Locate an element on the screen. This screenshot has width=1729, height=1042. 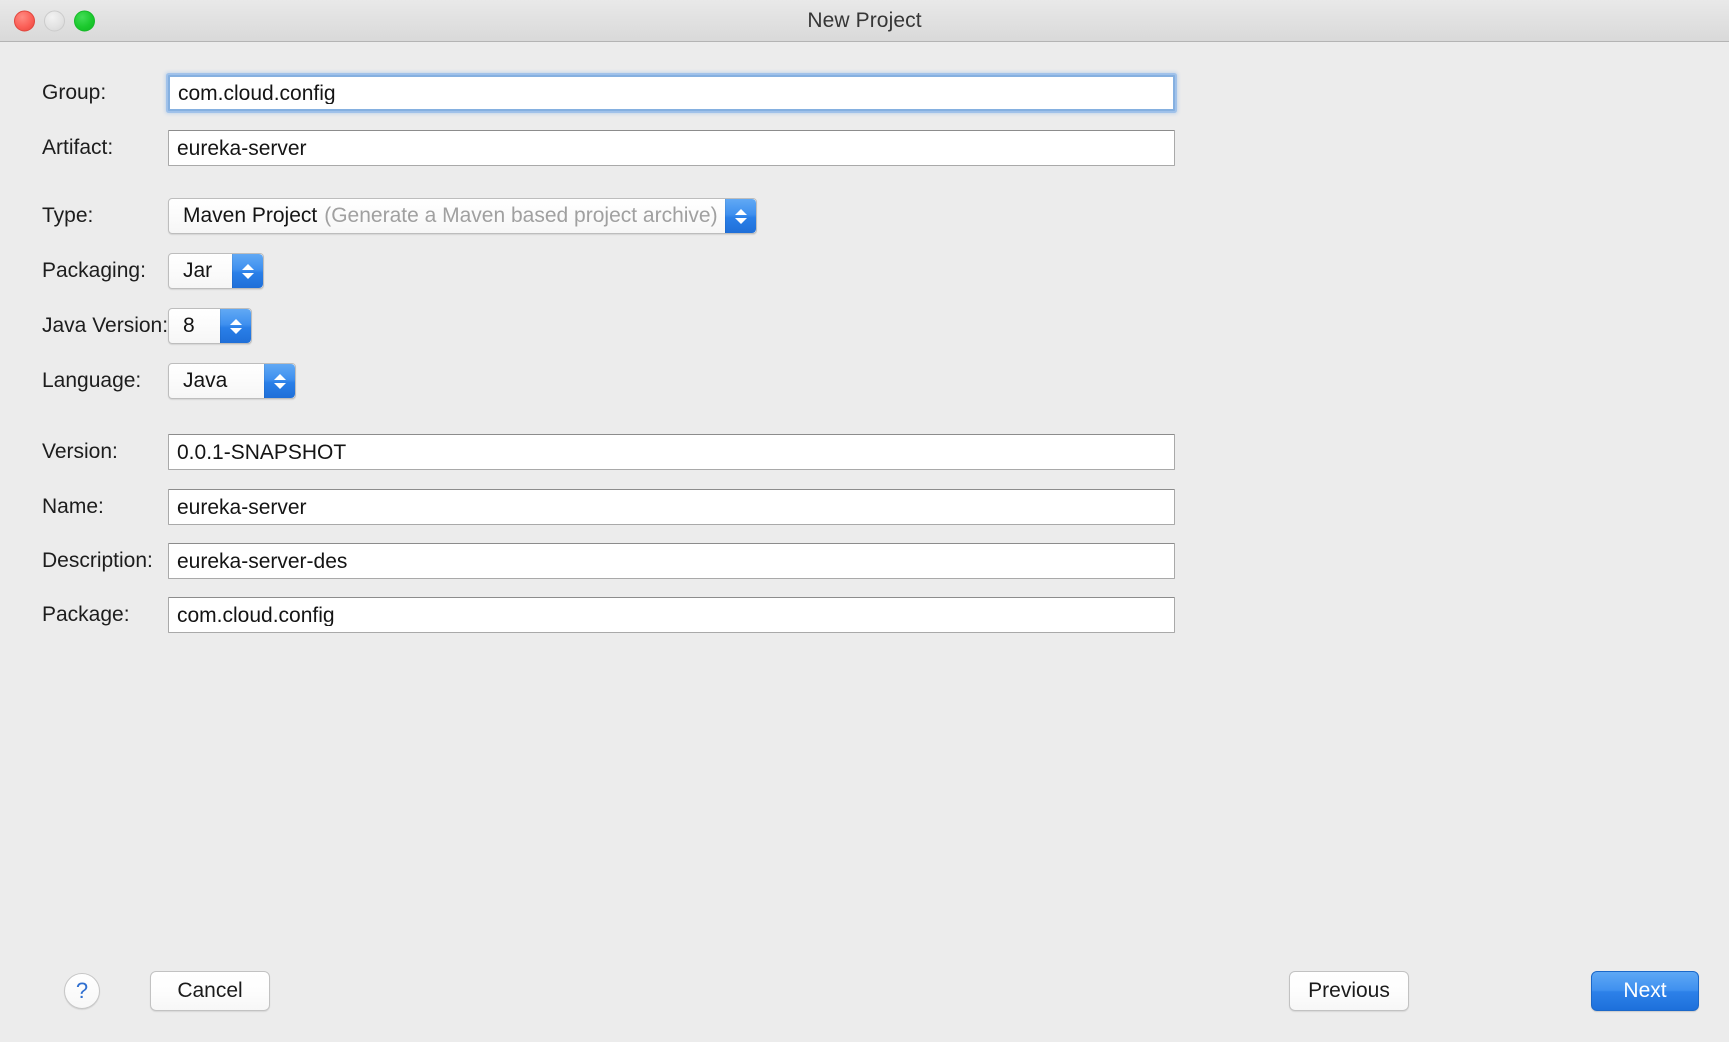
package-input-value: com.cloud.config is located at coordinates (256, 615).